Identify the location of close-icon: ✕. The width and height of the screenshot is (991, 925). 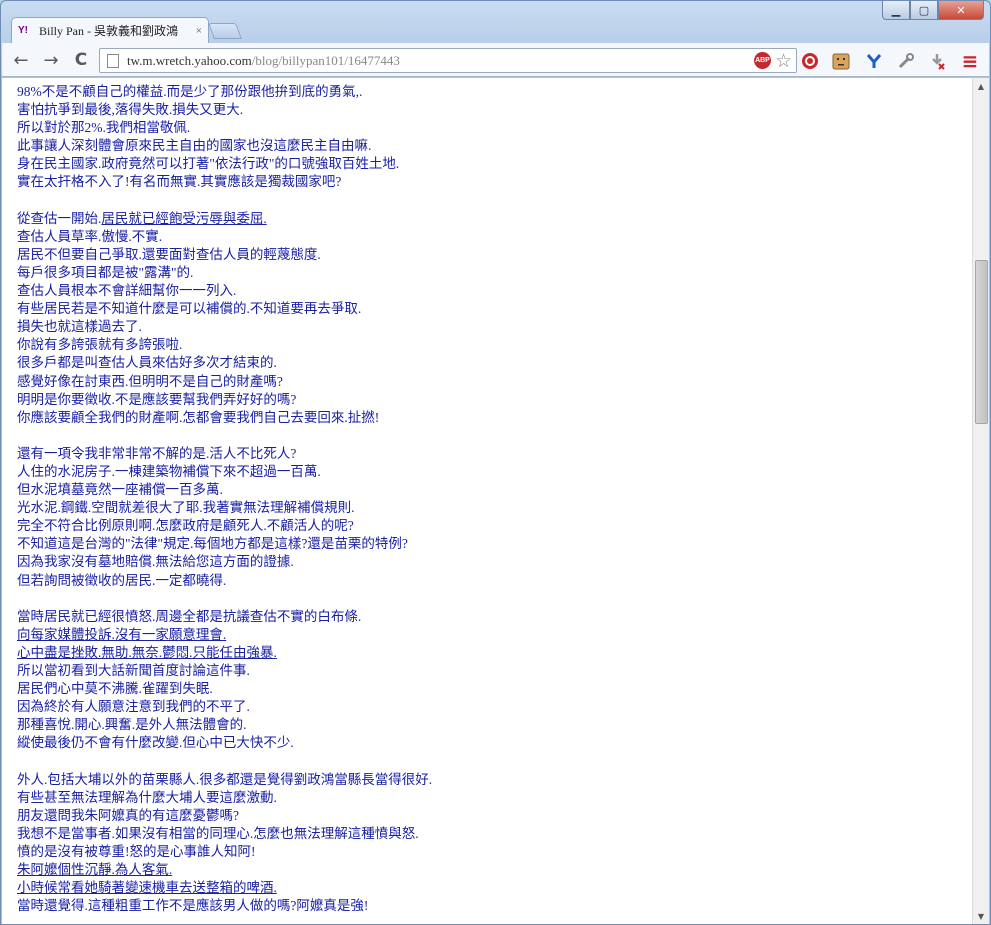
(961, 10).